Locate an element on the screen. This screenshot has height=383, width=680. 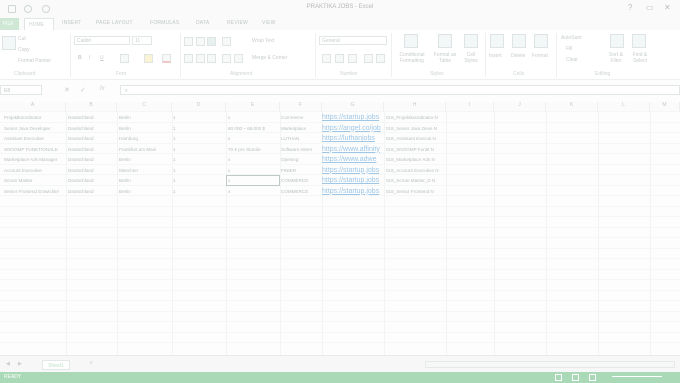
column-header: K is located at coordinates (572, 106).